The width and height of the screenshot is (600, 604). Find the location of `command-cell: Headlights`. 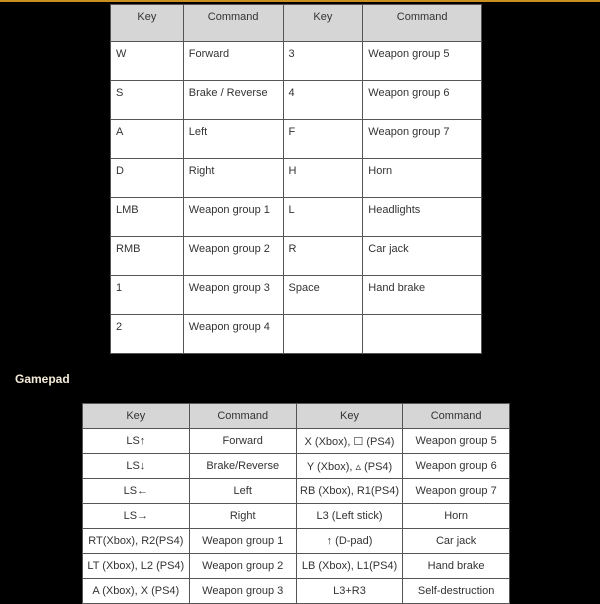

command-cell: Headlights is located at coordinates (422, 217).